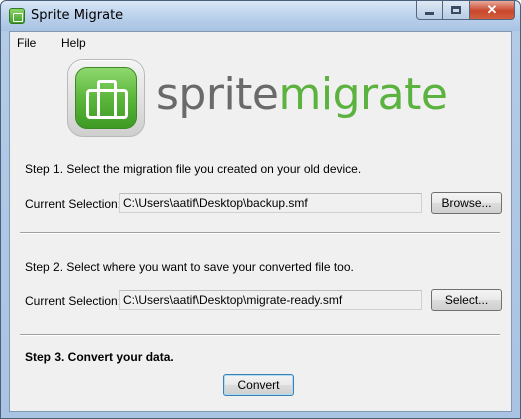  Describe the element at coordinates (73, 43) in the screenshot. I see `menu-help: Help` at that location.